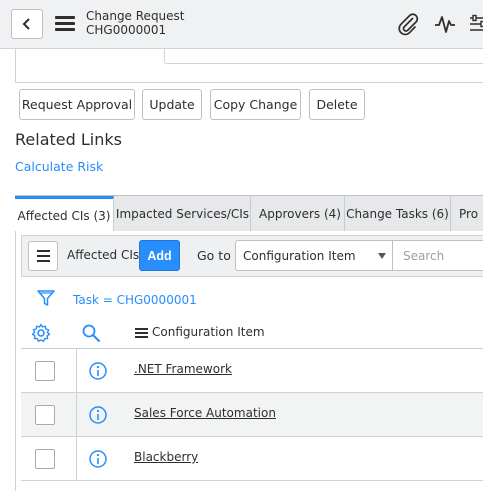  I want to click on filter-icon, so click(46, 298).